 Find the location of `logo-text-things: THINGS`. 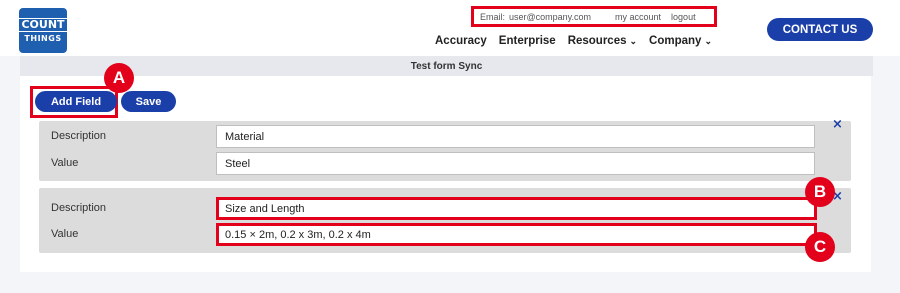

logo-text-things: THINGS is located at coordinates (43, 38).